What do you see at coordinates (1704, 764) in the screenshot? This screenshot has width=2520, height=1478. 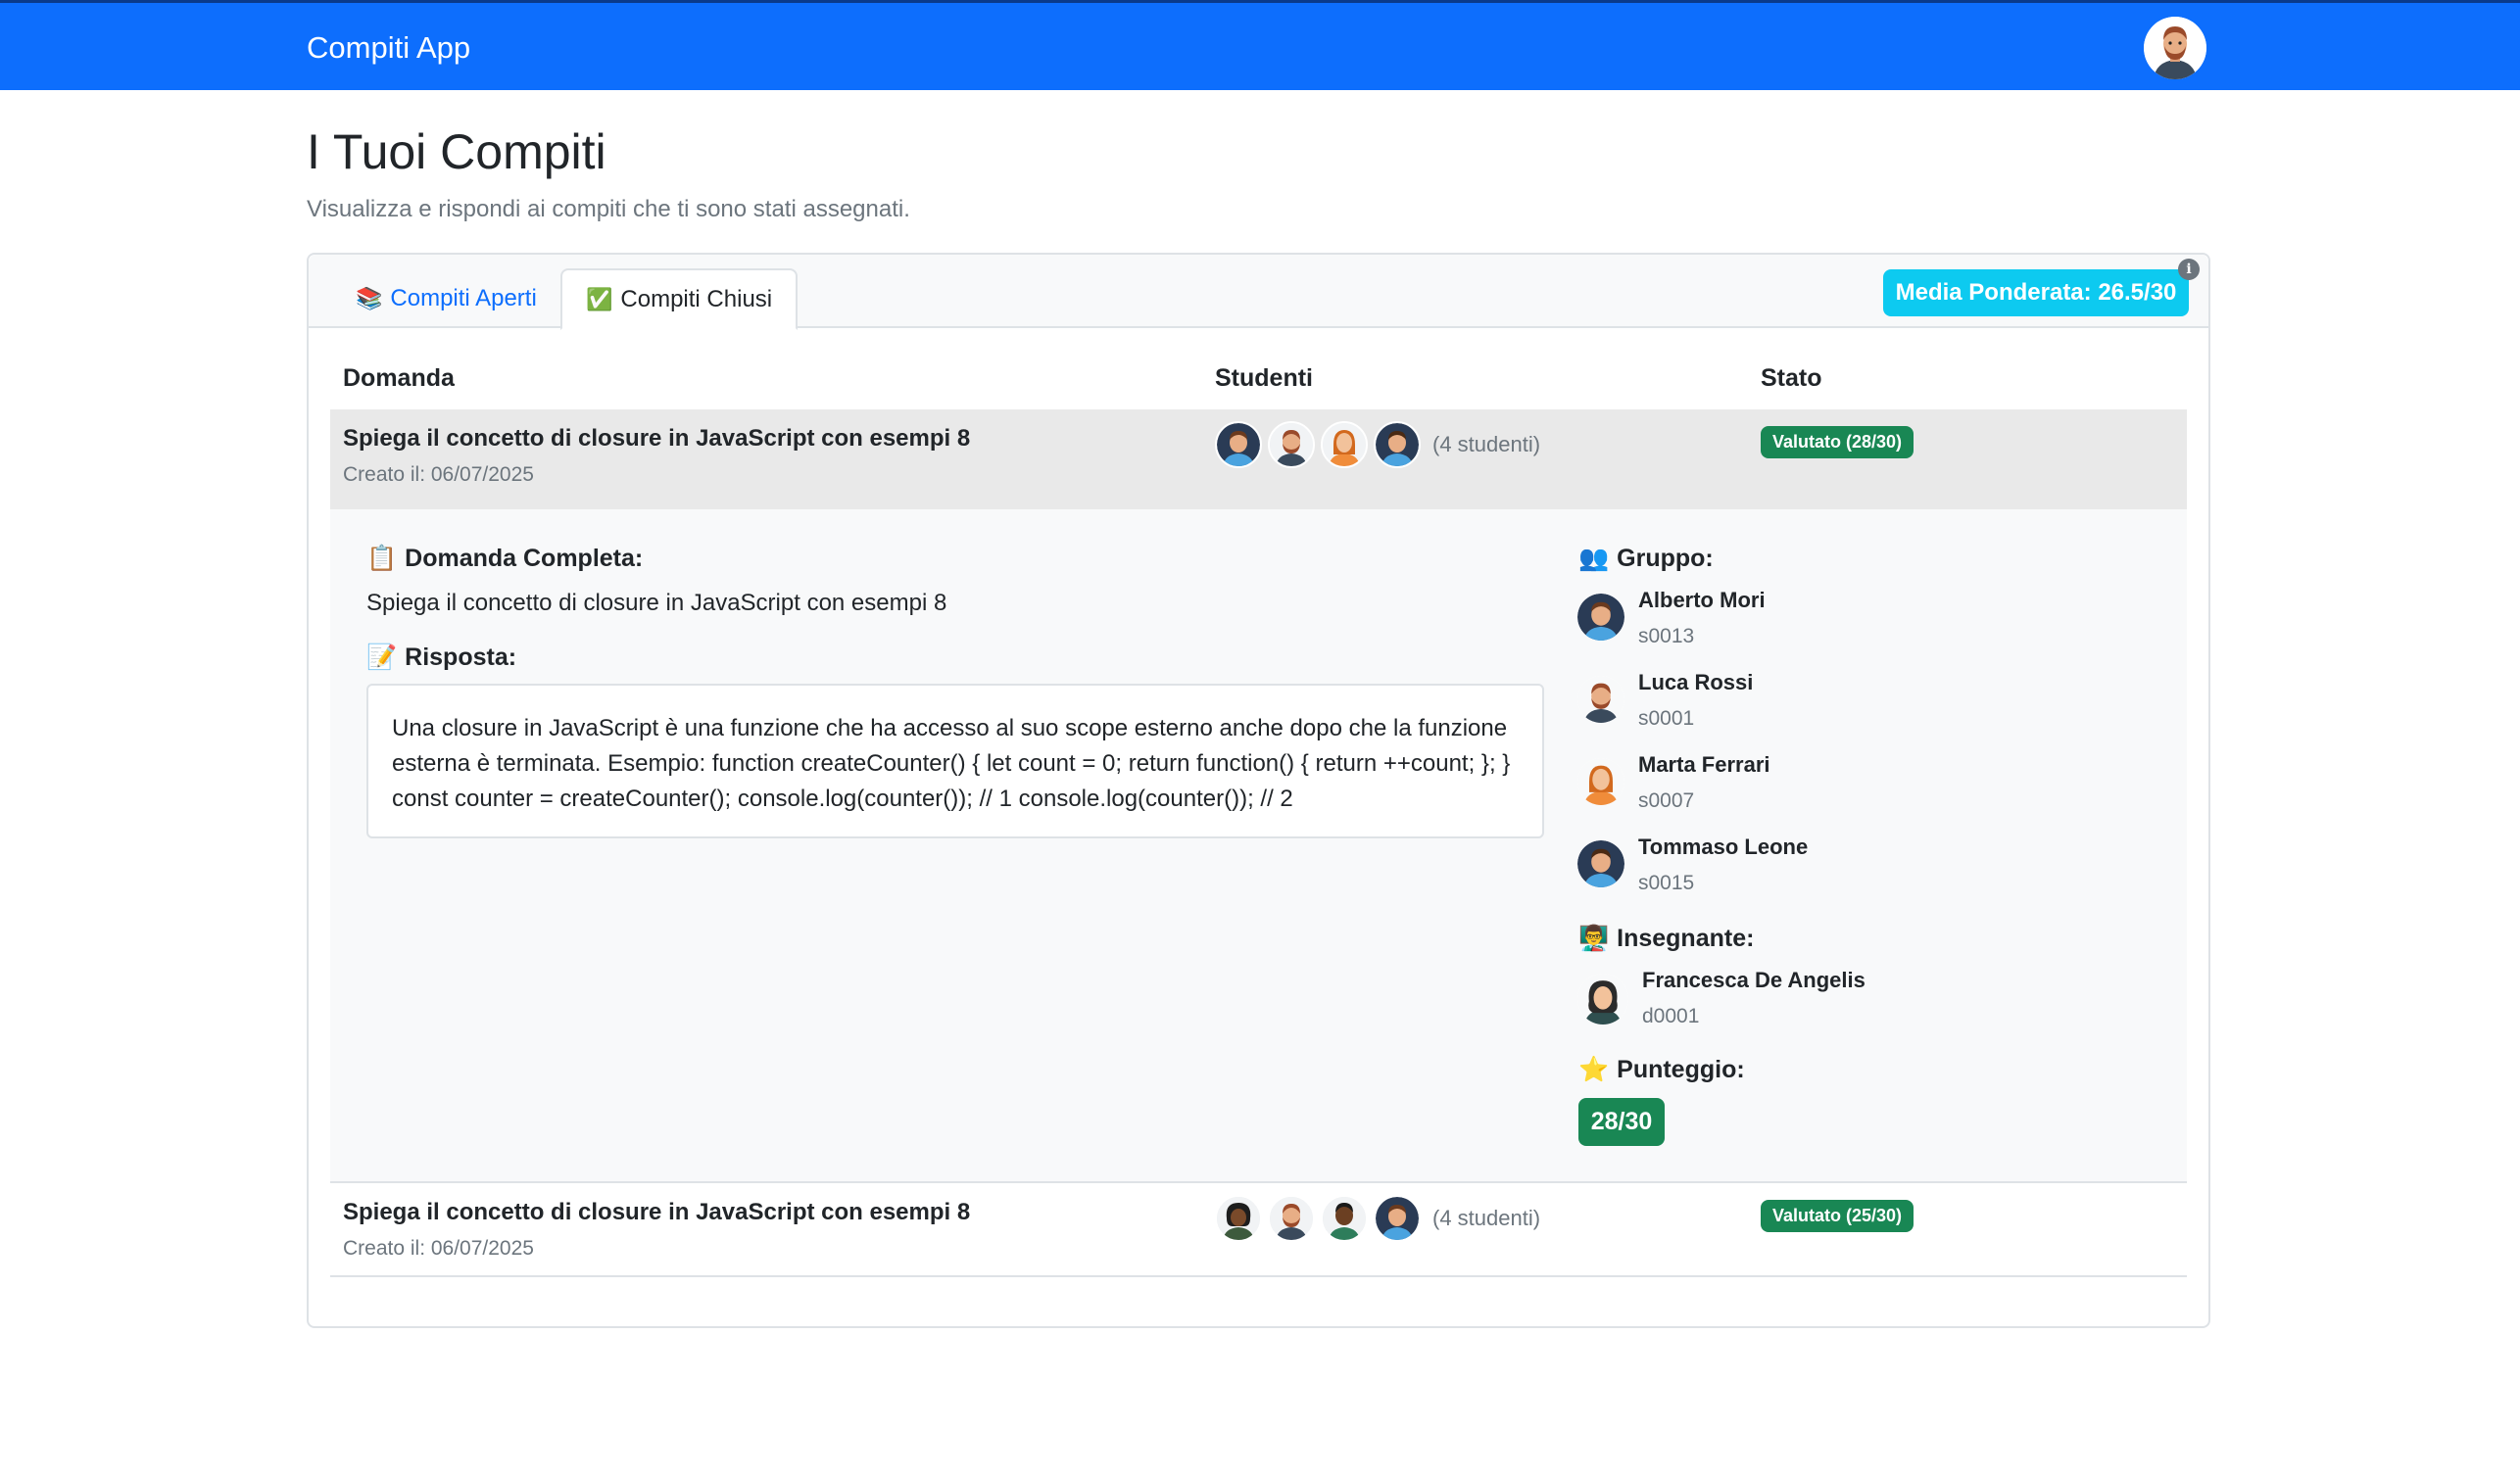 I see `member-name: Marta Ferrari` at bounding box center [1704, 764].